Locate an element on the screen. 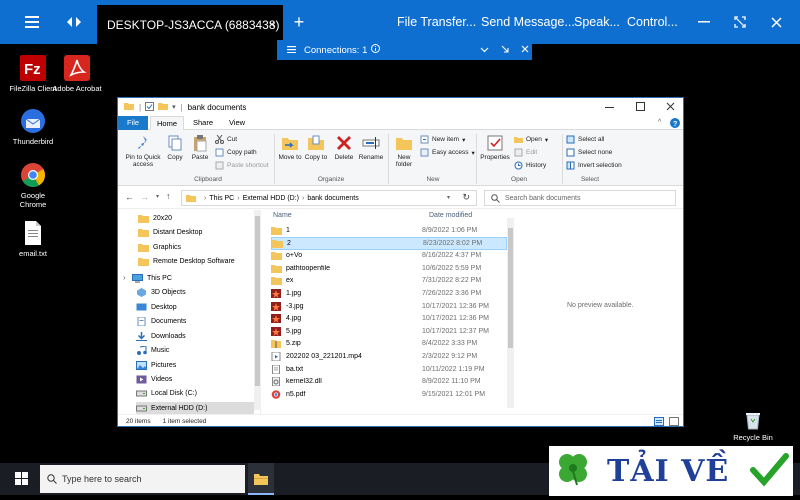  tab-share: Share is located at coordinates (203, 123).